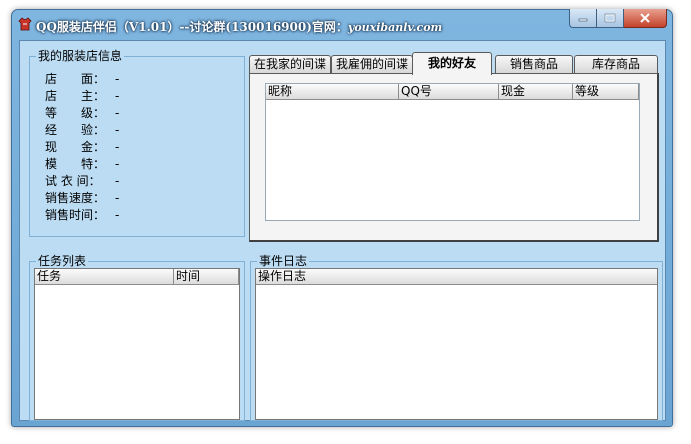 This screenshot has height=444, width=691. What do you see at coordinates (75, 79) in the screenshot?
I see `info-label: 店 面：` at bounding box center [75, 79].